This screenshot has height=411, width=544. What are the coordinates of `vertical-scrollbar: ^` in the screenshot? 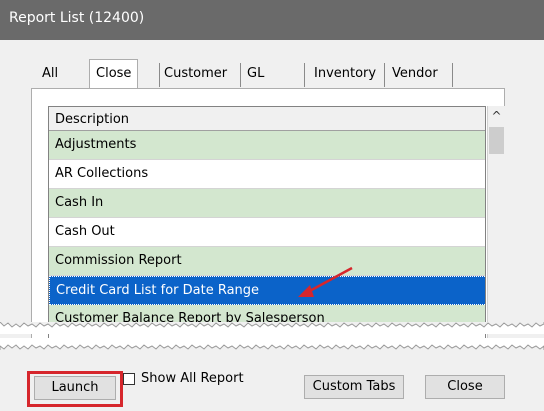 It's located at (496, 226).